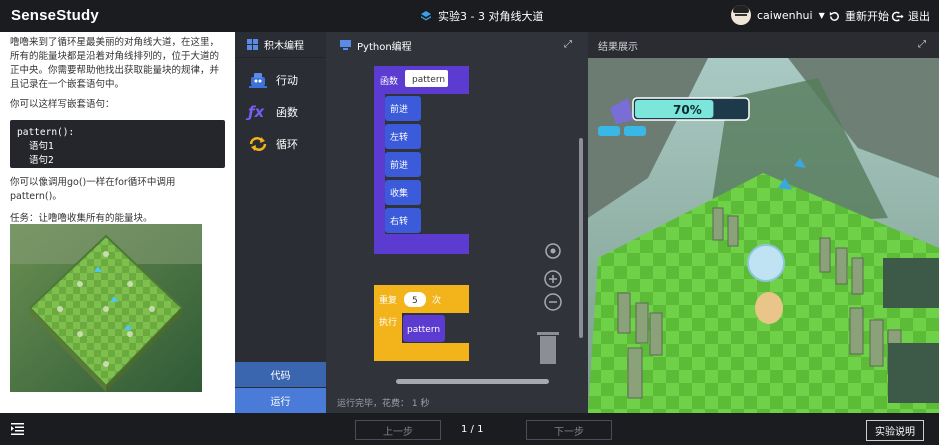  I want to click on user-menu: caiwenhui ▼, so click(778, 15).